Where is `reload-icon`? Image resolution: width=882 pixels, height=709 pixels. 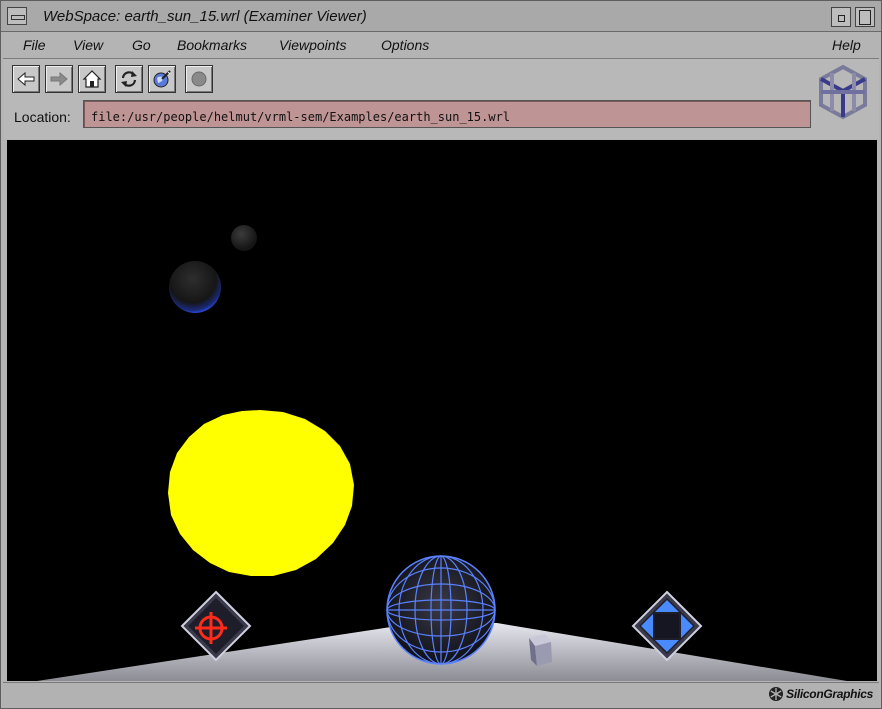 reload-icon is located at coordinates (129, 79).